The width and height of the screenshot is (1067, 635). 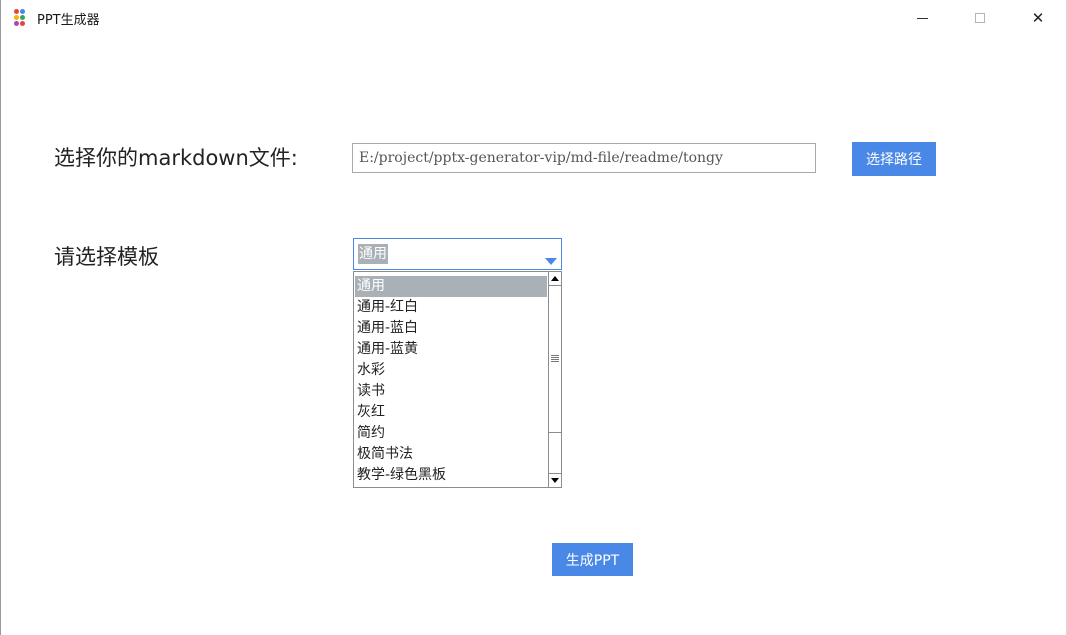 What do you see at coordinates (373, 254) in the screenshot?
I see `template-select-value: 通用` at bounding box center [373, 254].